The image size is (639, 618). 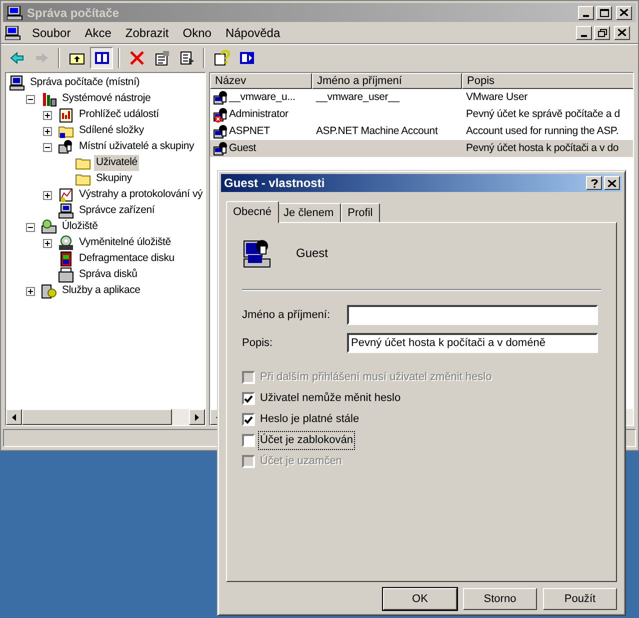 What do you see at coordinates (500, 599) in the screenshot?
I see `dialog-button: Storno` at bounding box center [500, 599].